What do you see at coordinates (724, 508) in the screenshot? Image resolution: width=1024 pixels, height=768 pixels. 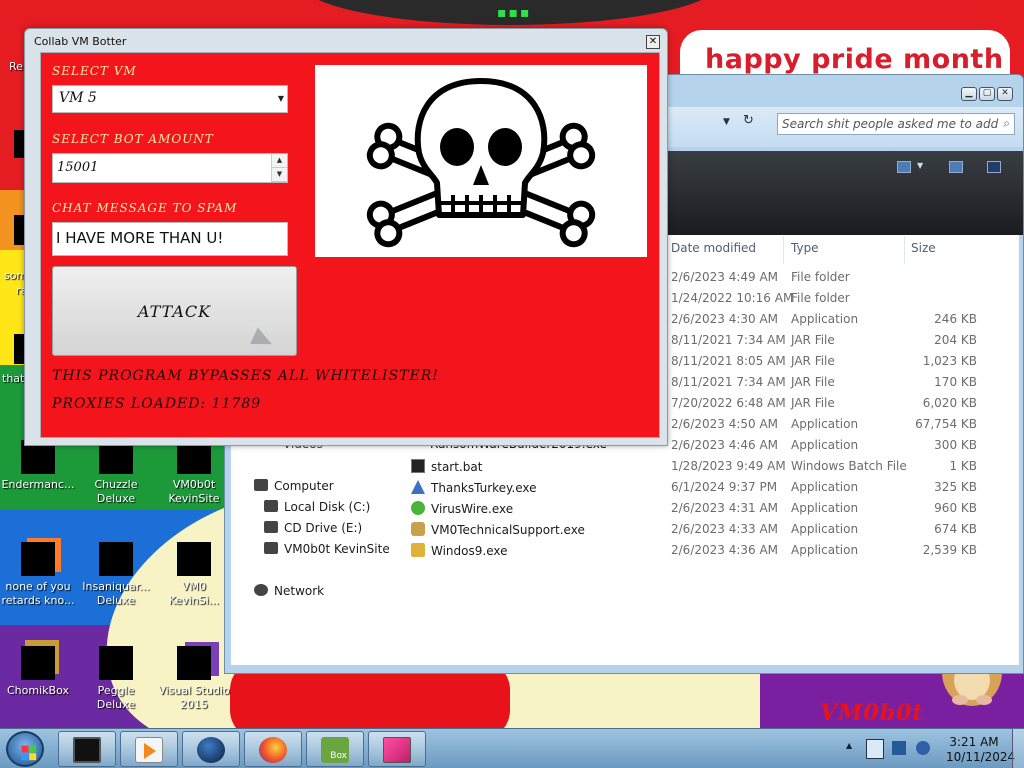 I see `file-row-date: 2/6/2023 4:31 AM` at bounding box center [724, 508].